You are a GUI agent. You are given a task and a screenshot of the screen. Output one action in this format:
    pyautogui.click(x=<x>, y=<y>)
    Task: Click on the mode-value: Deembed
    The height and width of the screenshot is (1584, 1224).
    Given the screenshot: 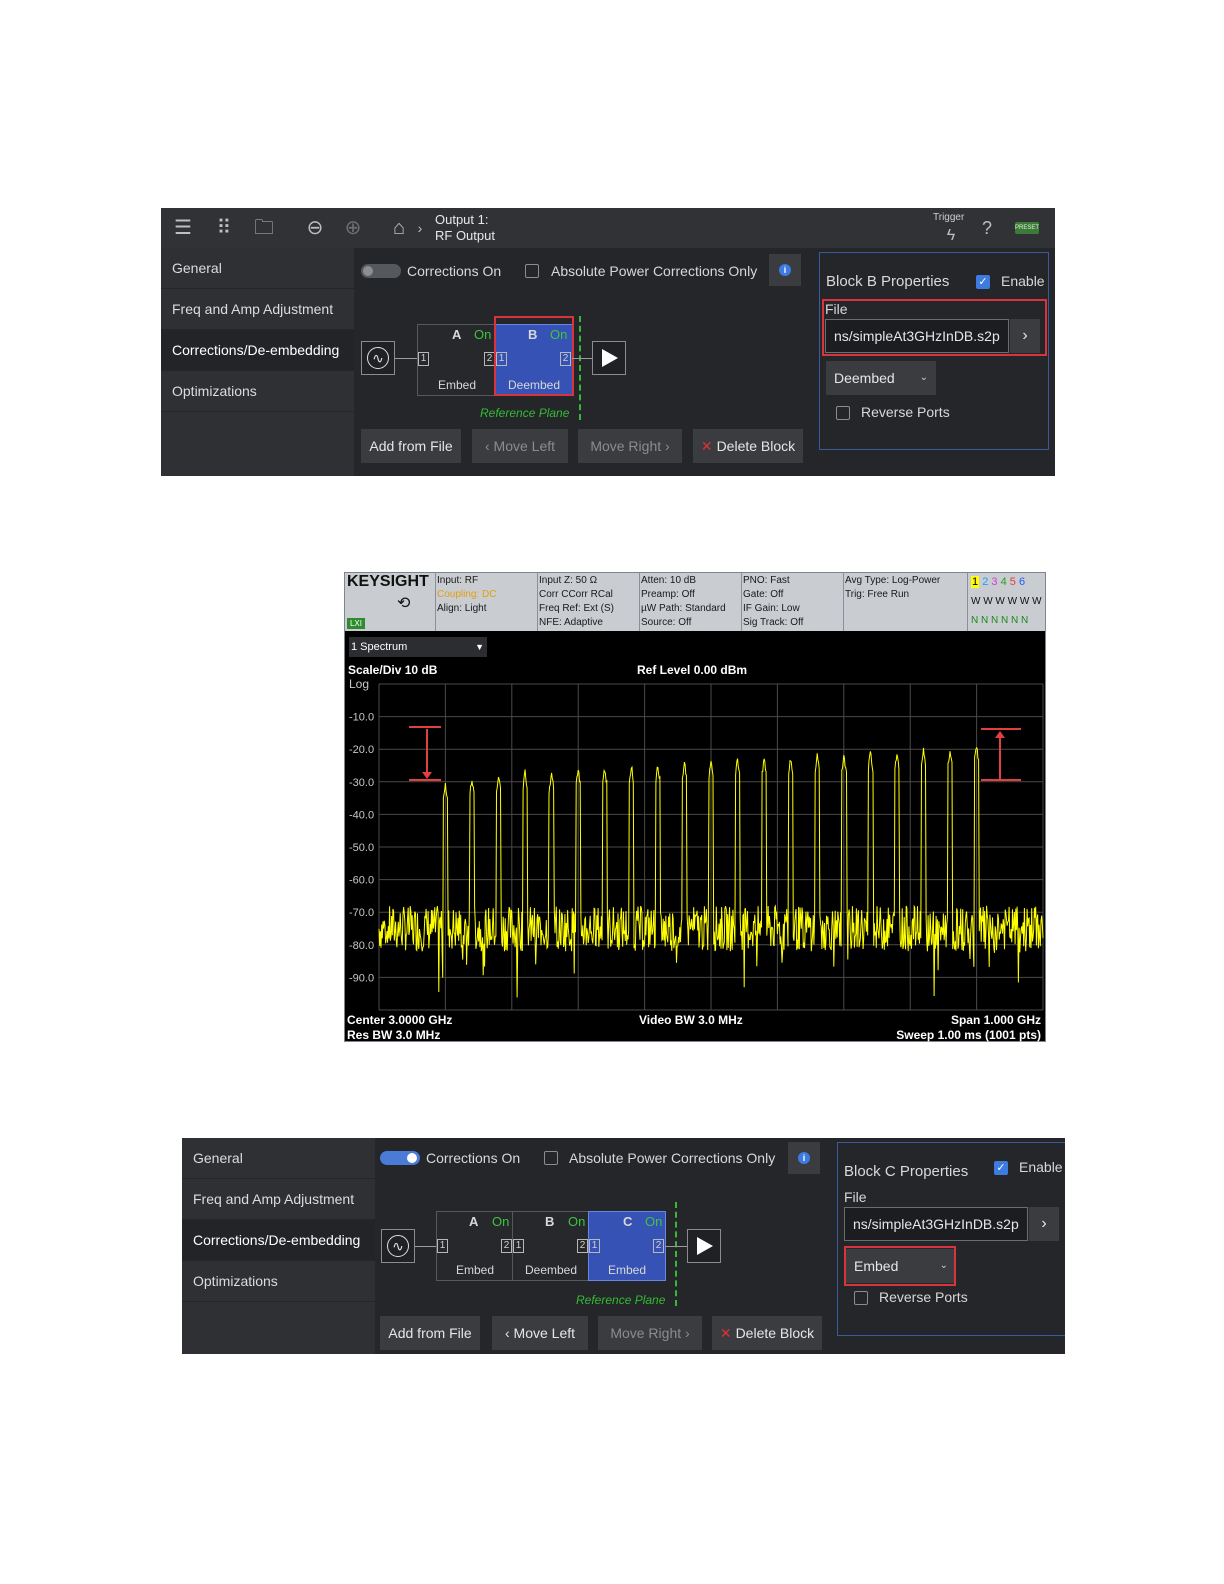 What is the action you would take?
    pyautogui.click(x=864, y=378)
    